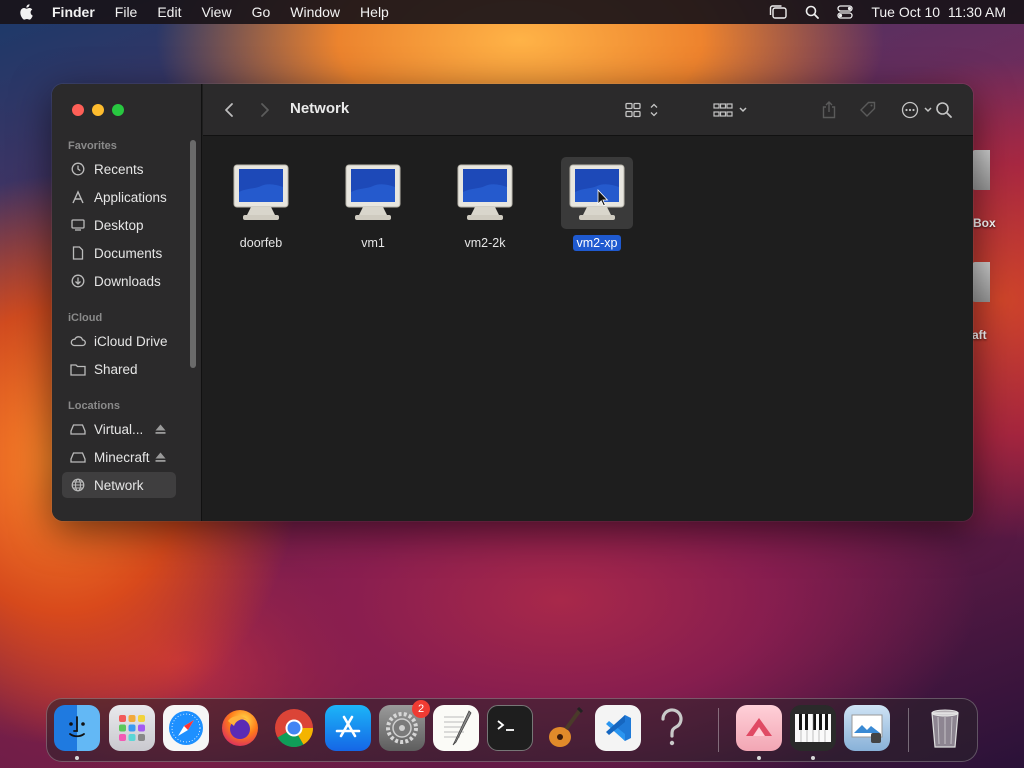 The height and width of the screenshot is (768, 1024). What do you see at coordinates (78, 485) in the screenshot?
I see `globe-icon` at bounding box center [78, 485].